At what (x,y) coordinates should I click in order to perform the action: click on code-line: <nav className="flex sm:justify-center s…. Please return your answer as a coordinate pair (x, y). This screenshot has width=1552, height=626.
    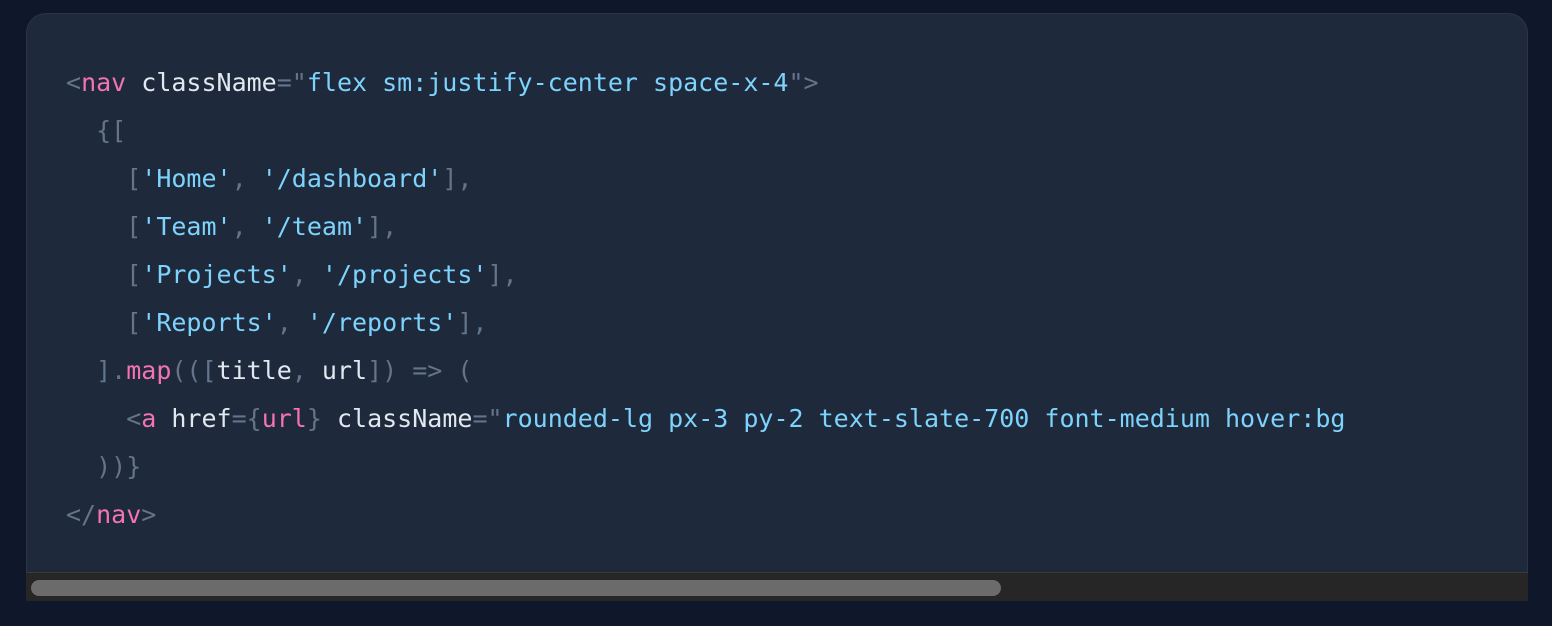
    Looking at the image, I should click on (797, 83).